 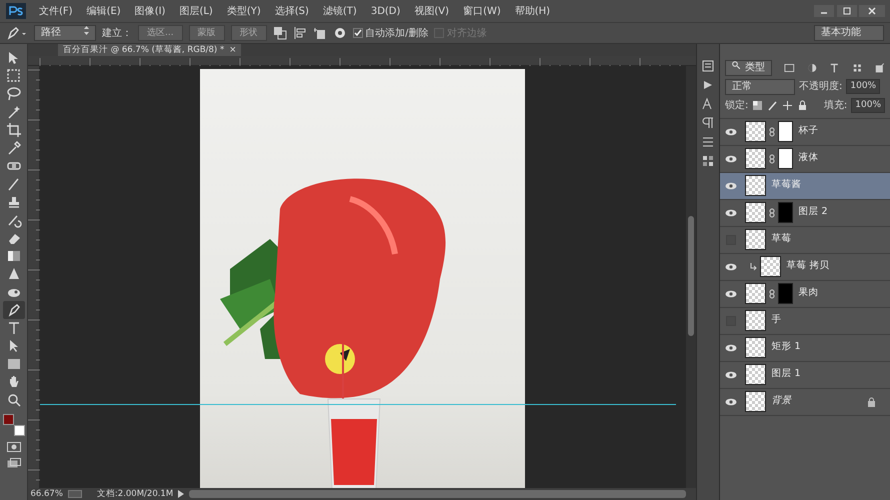 What do you see at coordinates (14, 184) in the screenshot?
I see `brush-icon` at bounding box center [14, 184].